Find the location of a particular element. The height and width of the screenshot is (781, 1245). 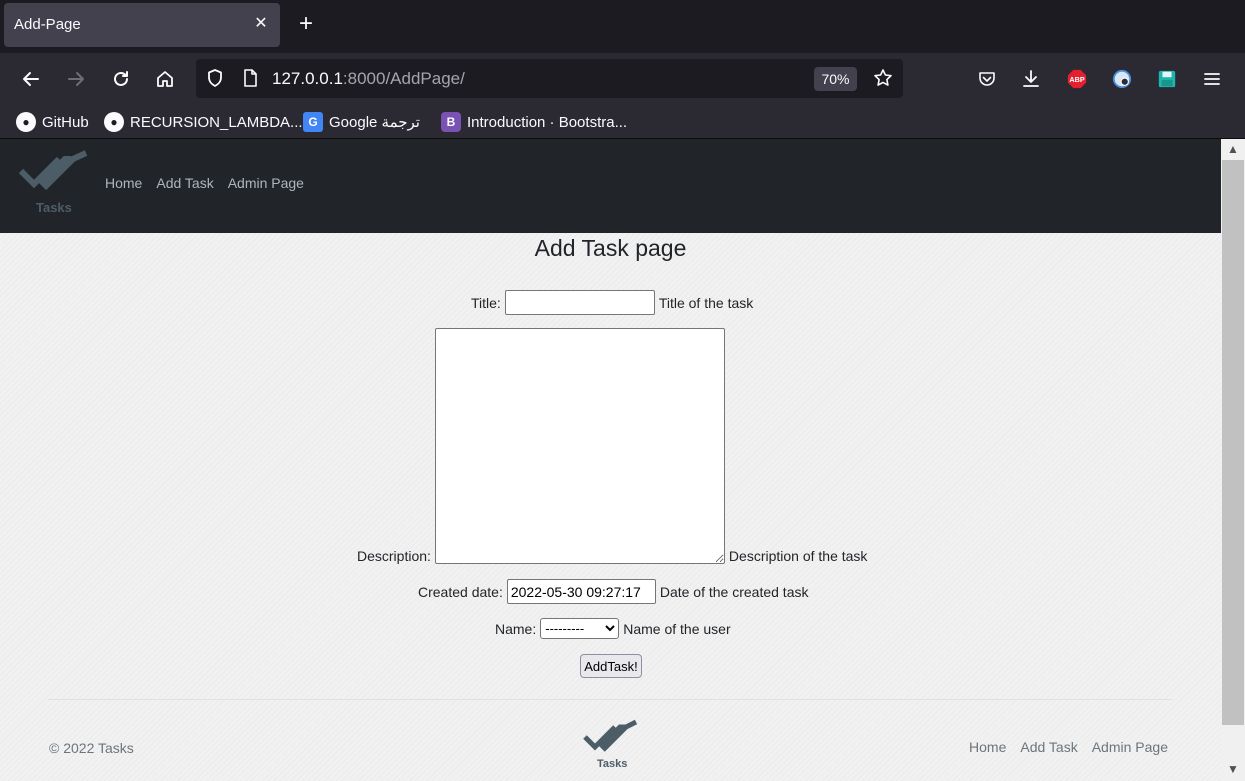

url-path: :8000/AddPage/ is located at coordinates (403, 78).